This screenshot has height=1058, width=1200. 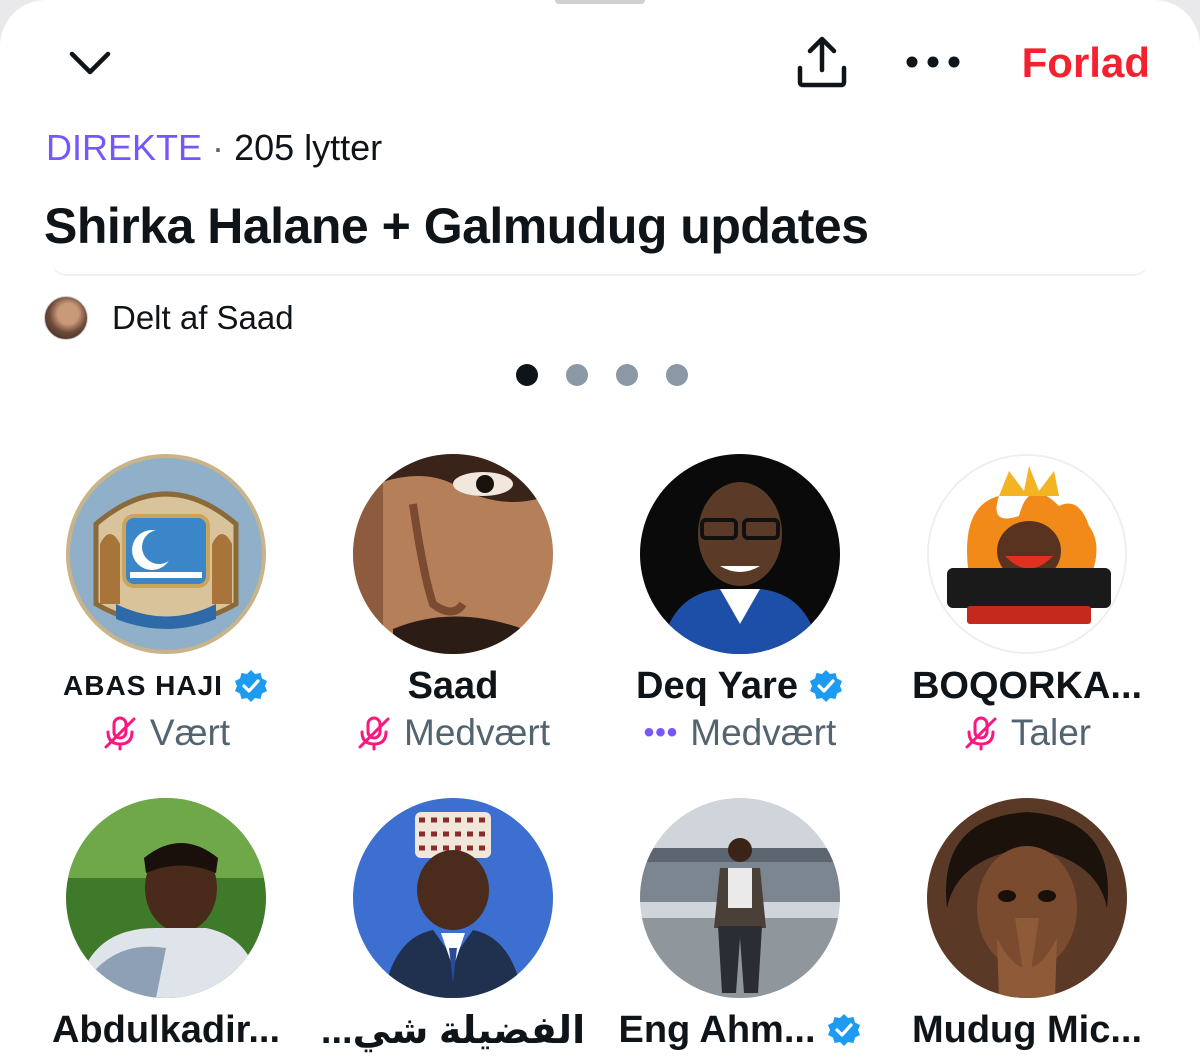 What do you see at coordinates (203, 317) in the screenshot?
I see `shared-by-label: Delt af Saad` at bounding box center [203, 317].